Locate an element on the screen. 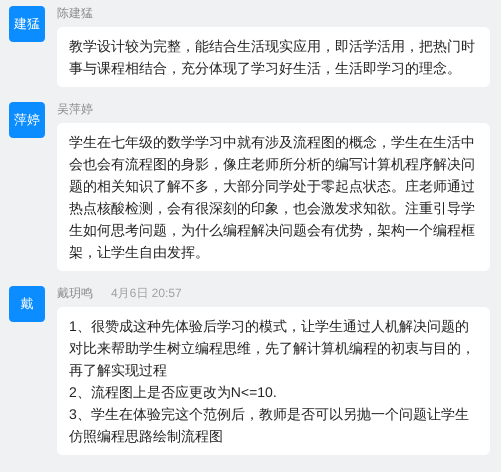 This screenshot has width=501, height=472. avatar: 萍婷 is located at coordinates (27, 120).